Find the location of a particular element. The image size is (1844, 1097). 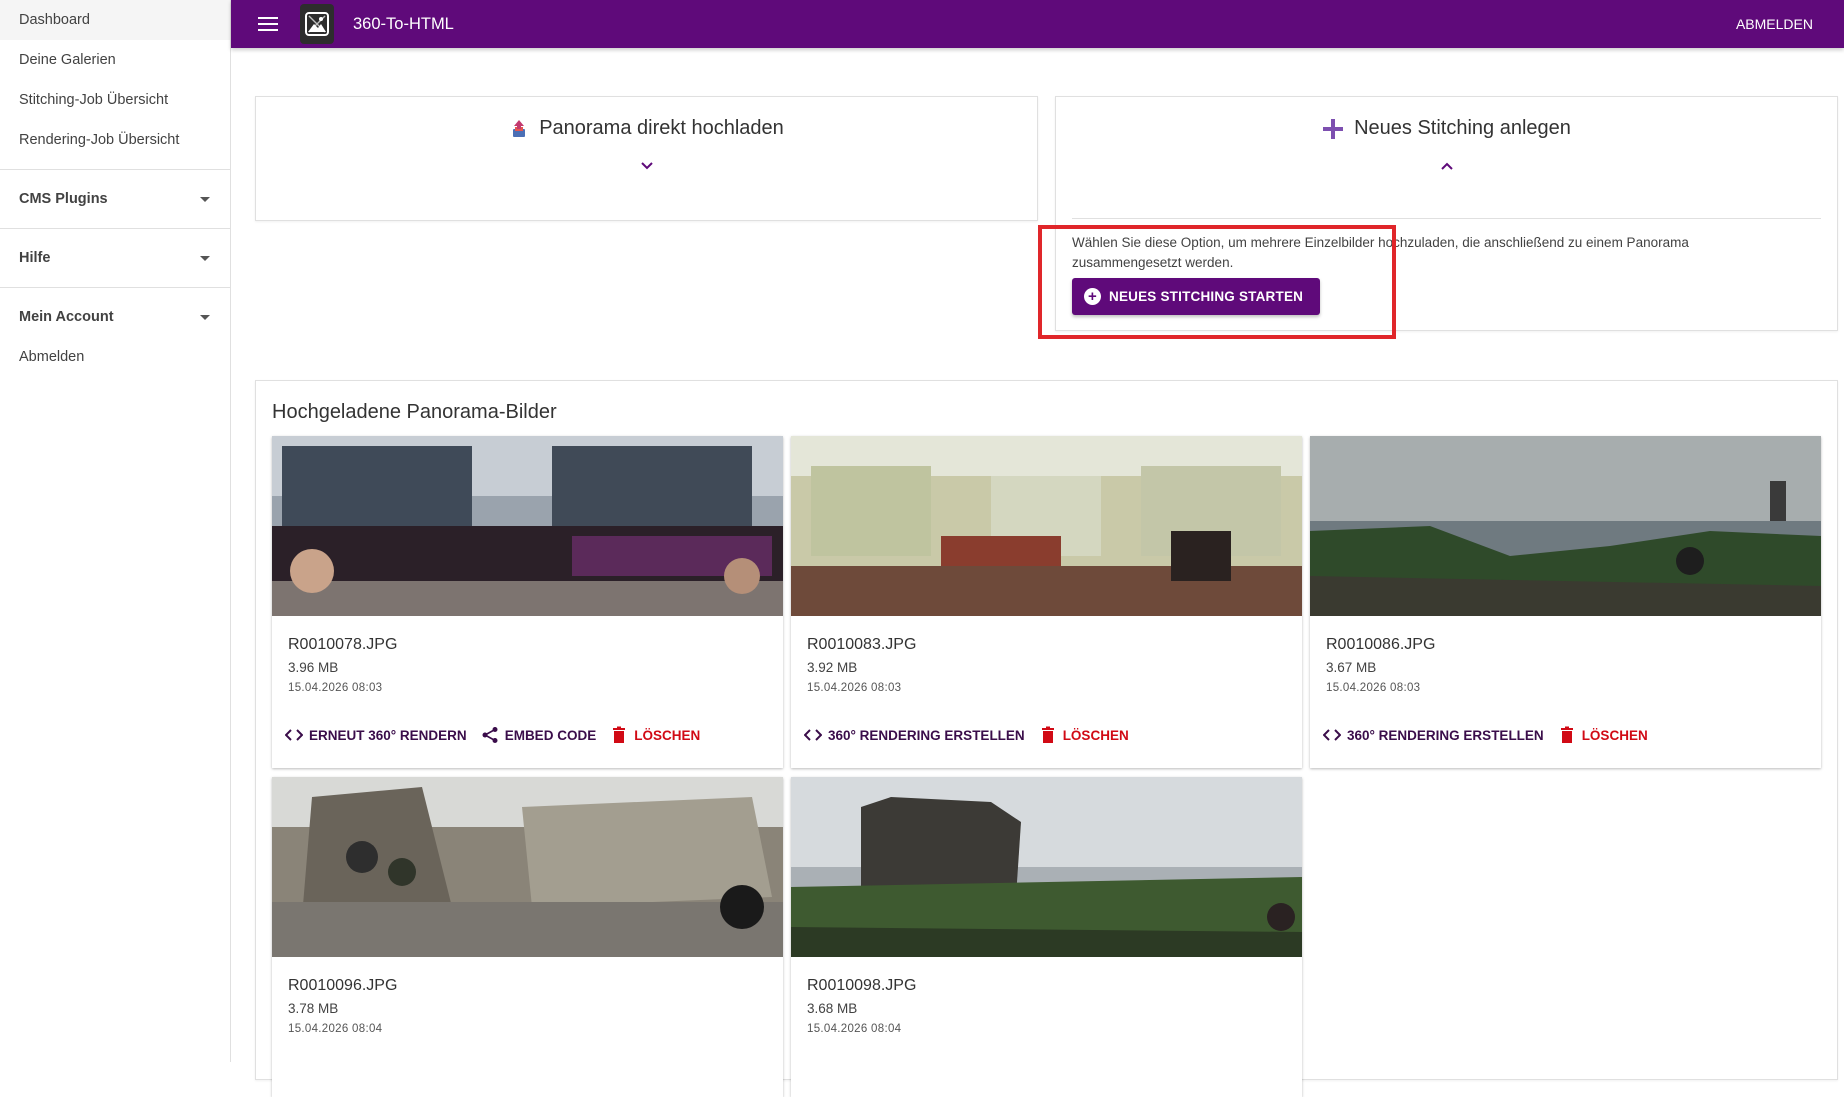

file-size: 3.68 MB is located at coordinates (832, 1008).